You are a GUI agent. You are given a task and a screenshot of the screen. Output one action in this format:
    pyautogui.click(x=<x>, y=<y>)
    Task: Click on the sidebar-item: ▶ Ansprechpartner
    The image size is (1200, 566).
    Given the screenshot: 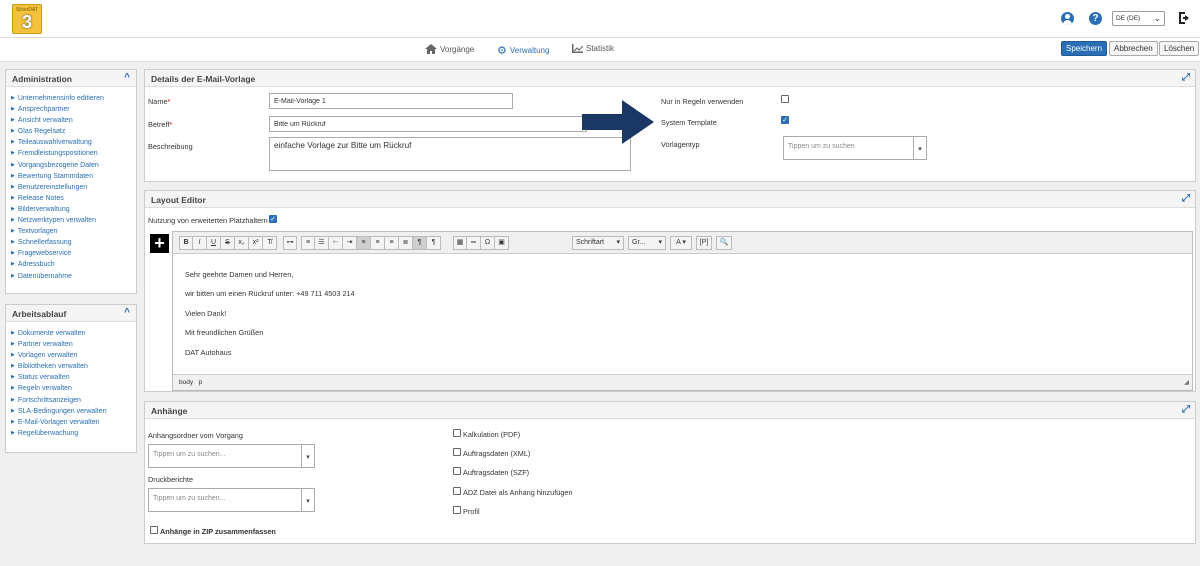 What is the action you would take?
    pyautogui.click(x=71, y=109)
    